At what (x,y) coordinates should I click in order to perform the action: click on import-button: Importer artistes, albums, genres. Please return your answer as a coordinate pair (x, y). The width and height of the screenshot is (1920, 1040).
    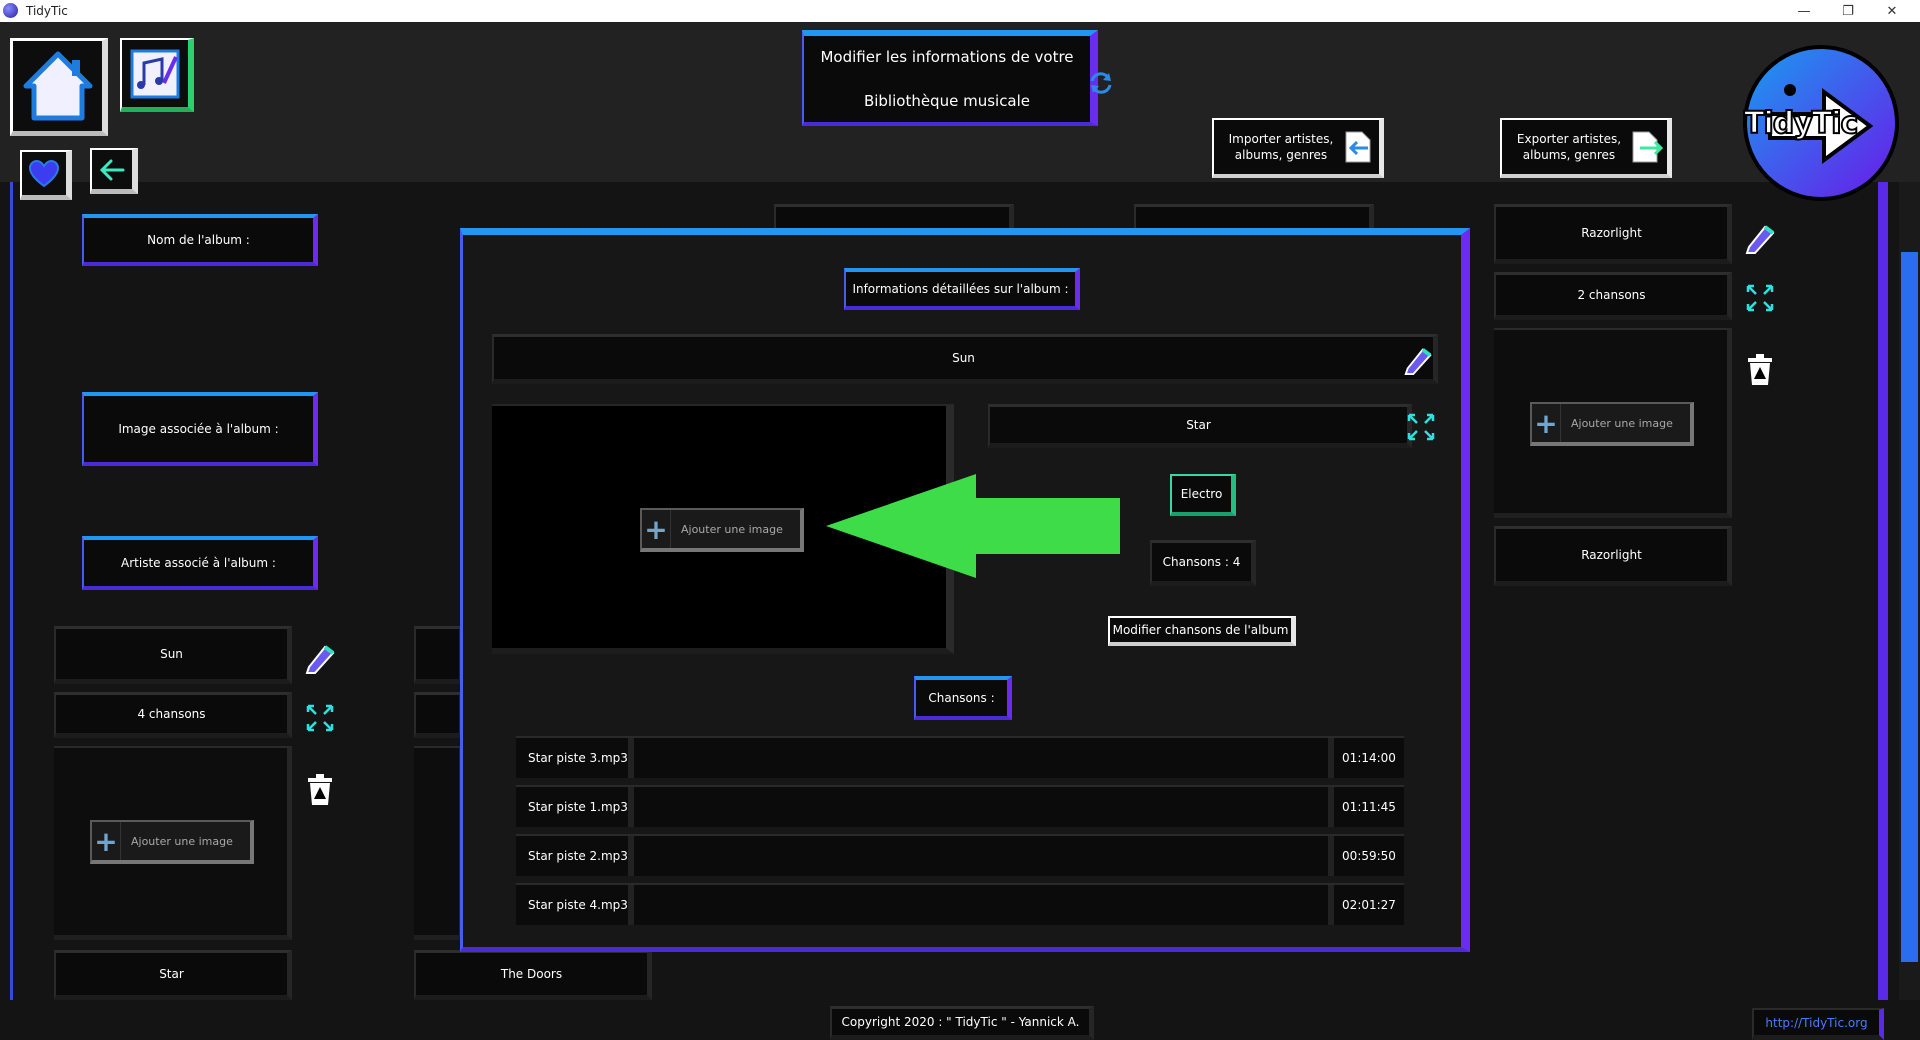
    Looking at the image, I should click on (1298, 148).